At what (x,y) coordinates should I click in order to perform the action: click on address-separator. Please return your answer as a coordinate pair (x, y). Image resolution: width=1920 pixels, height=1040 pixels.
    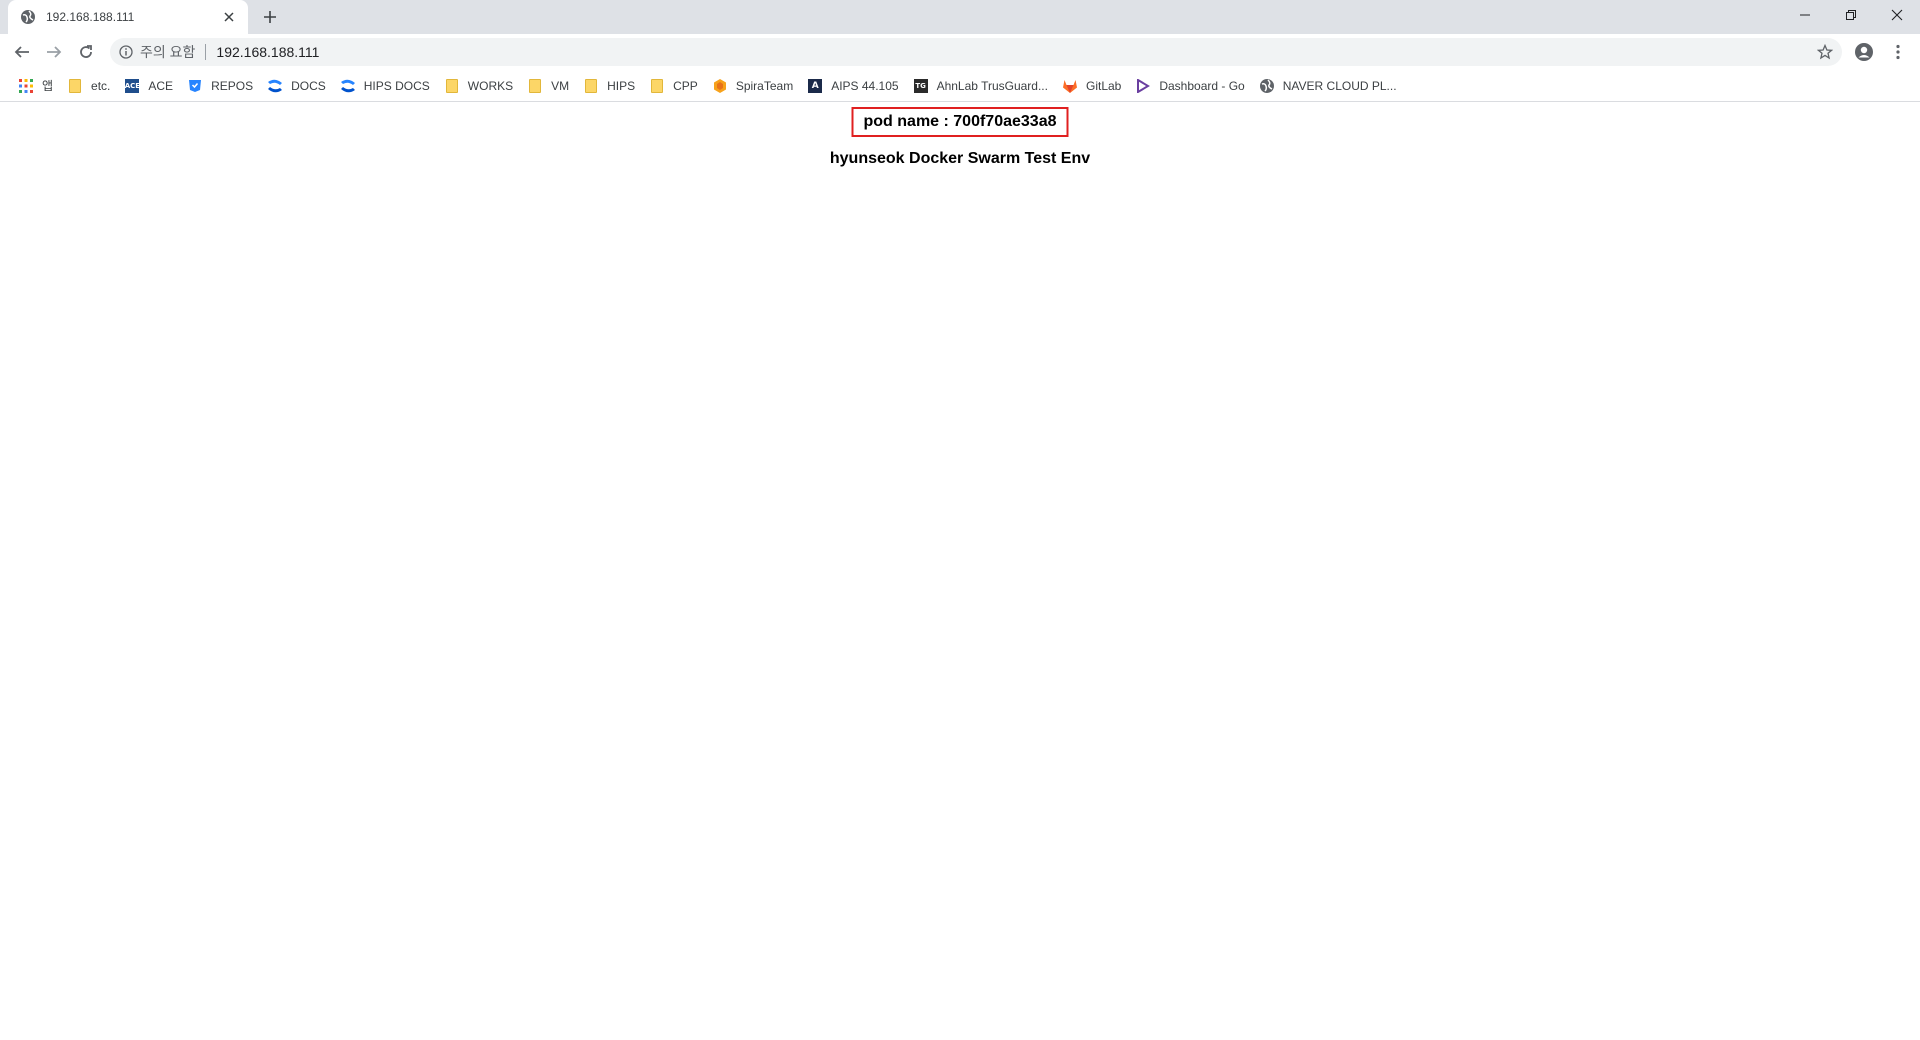
    Looking at the image, I should click on (206, 52).